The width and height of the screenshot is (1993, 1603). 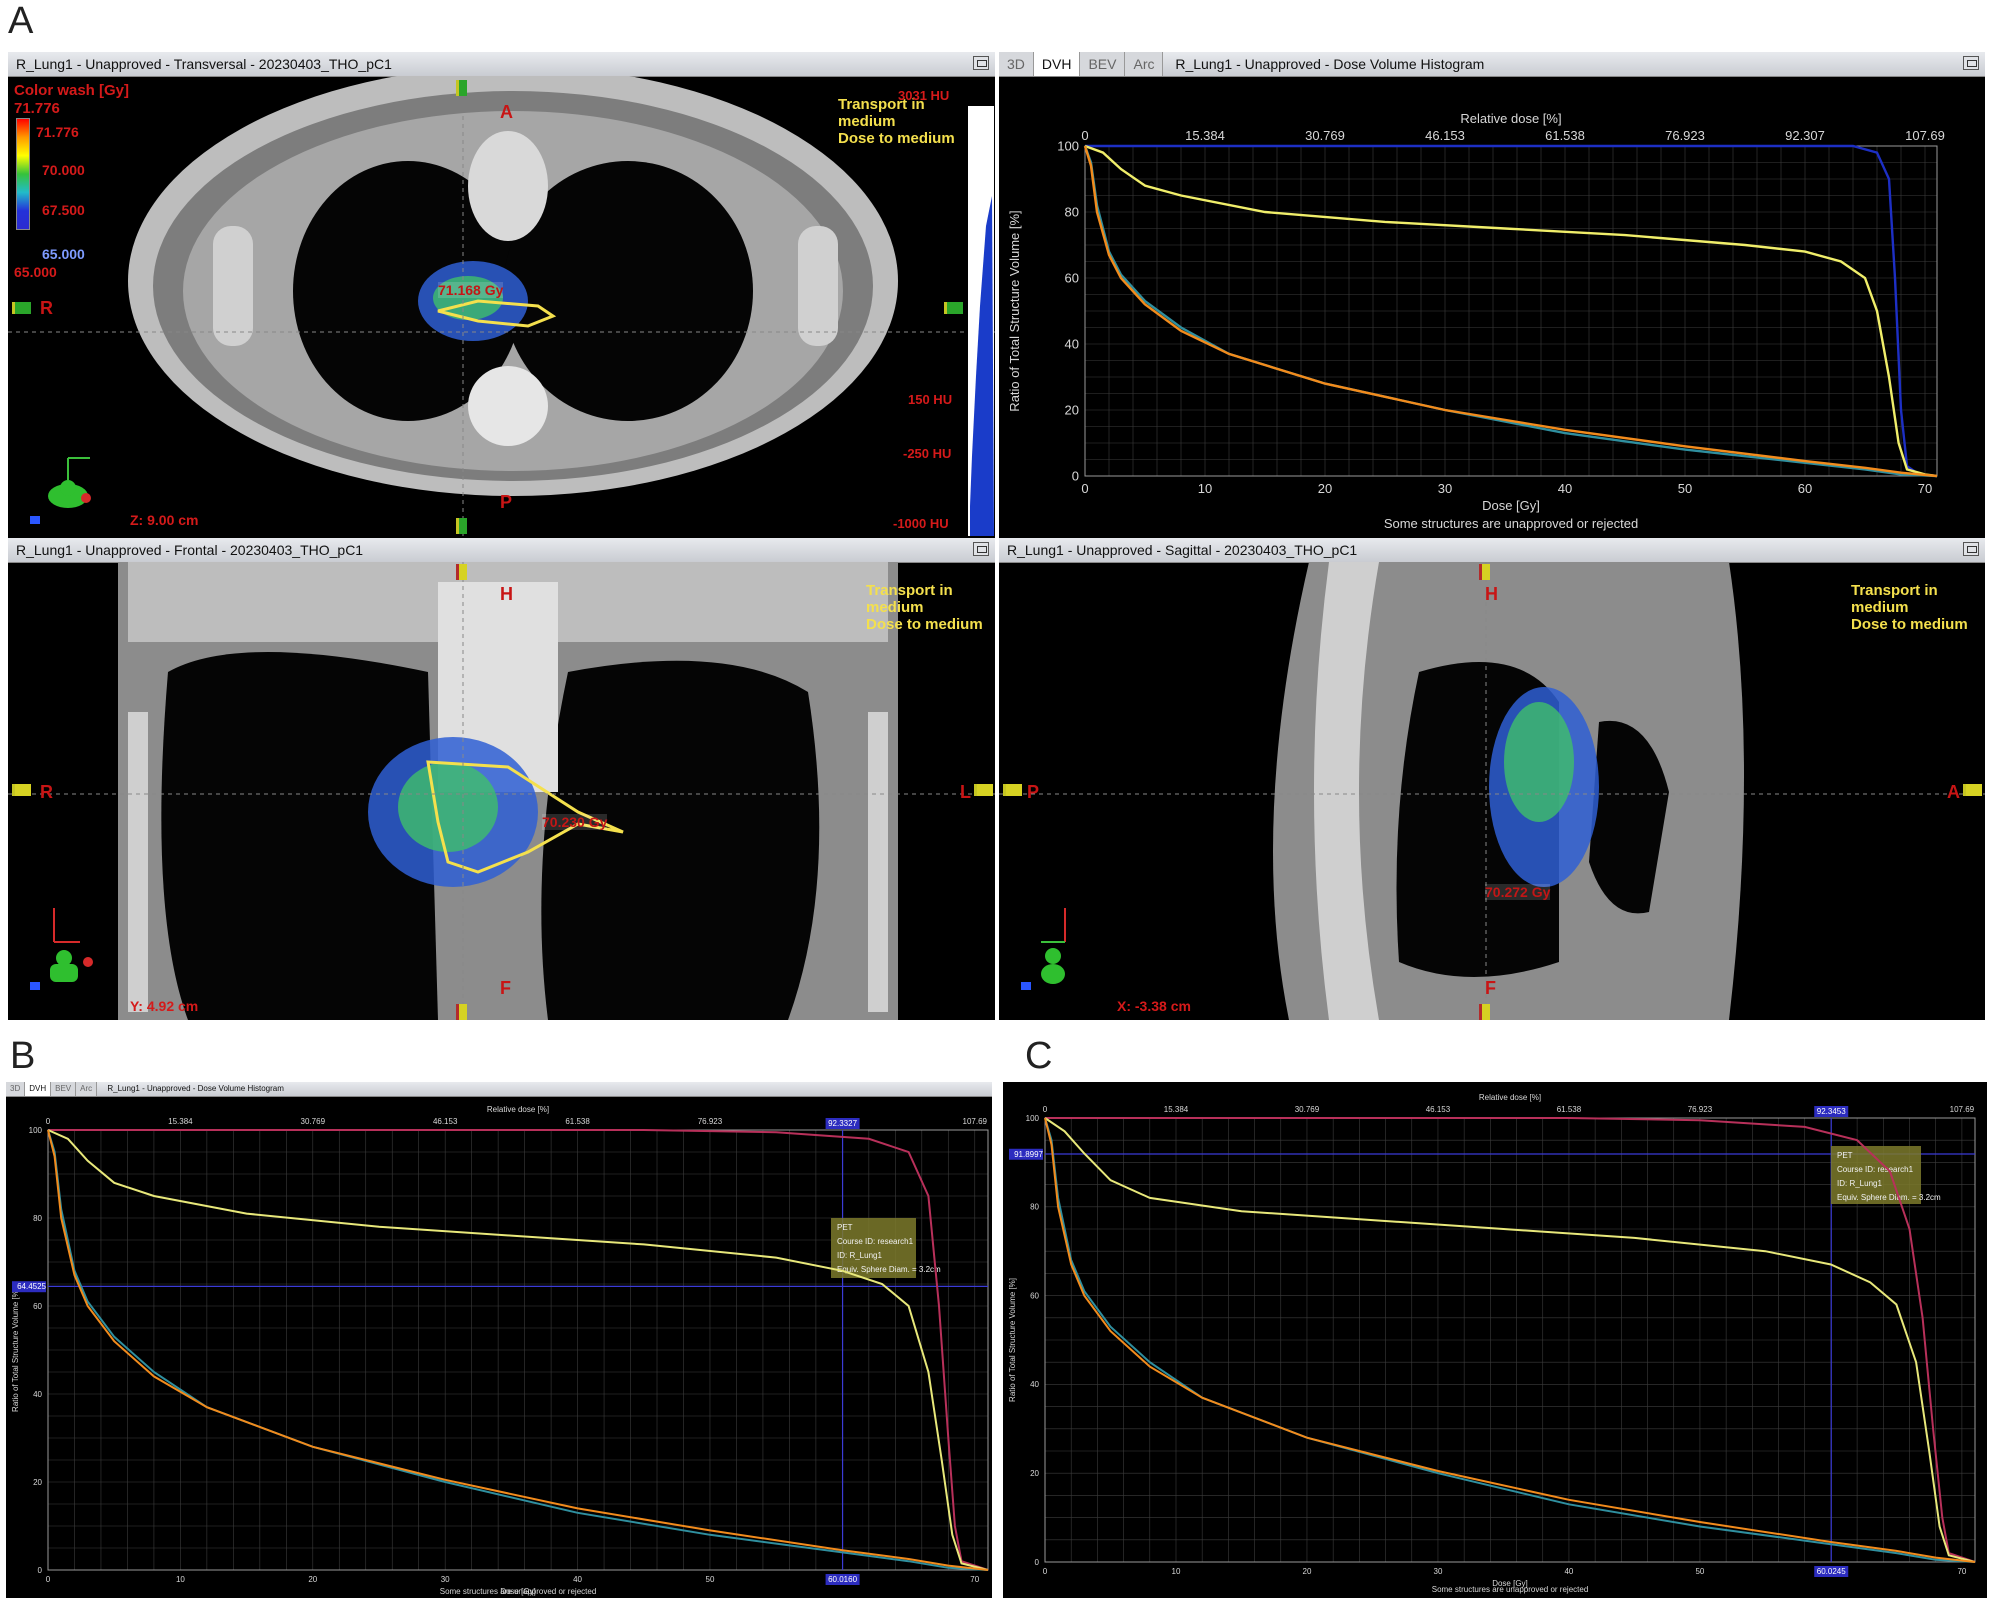 I want to click on x-tick-label: 10, so click(x=1205, y=488).